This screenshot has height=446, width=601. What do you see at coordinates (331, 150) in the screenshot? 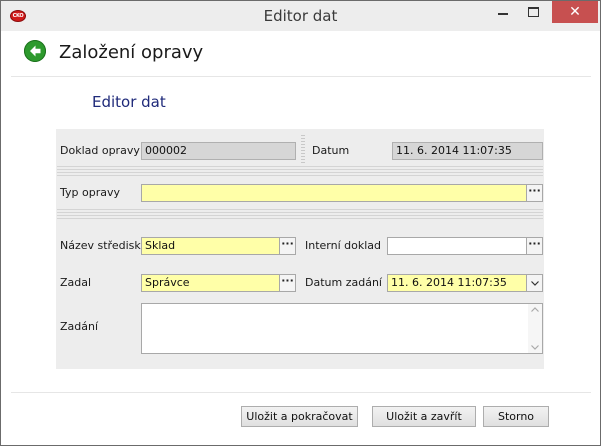
I see `datum-label: Datum` at bounding box center [331, 150].